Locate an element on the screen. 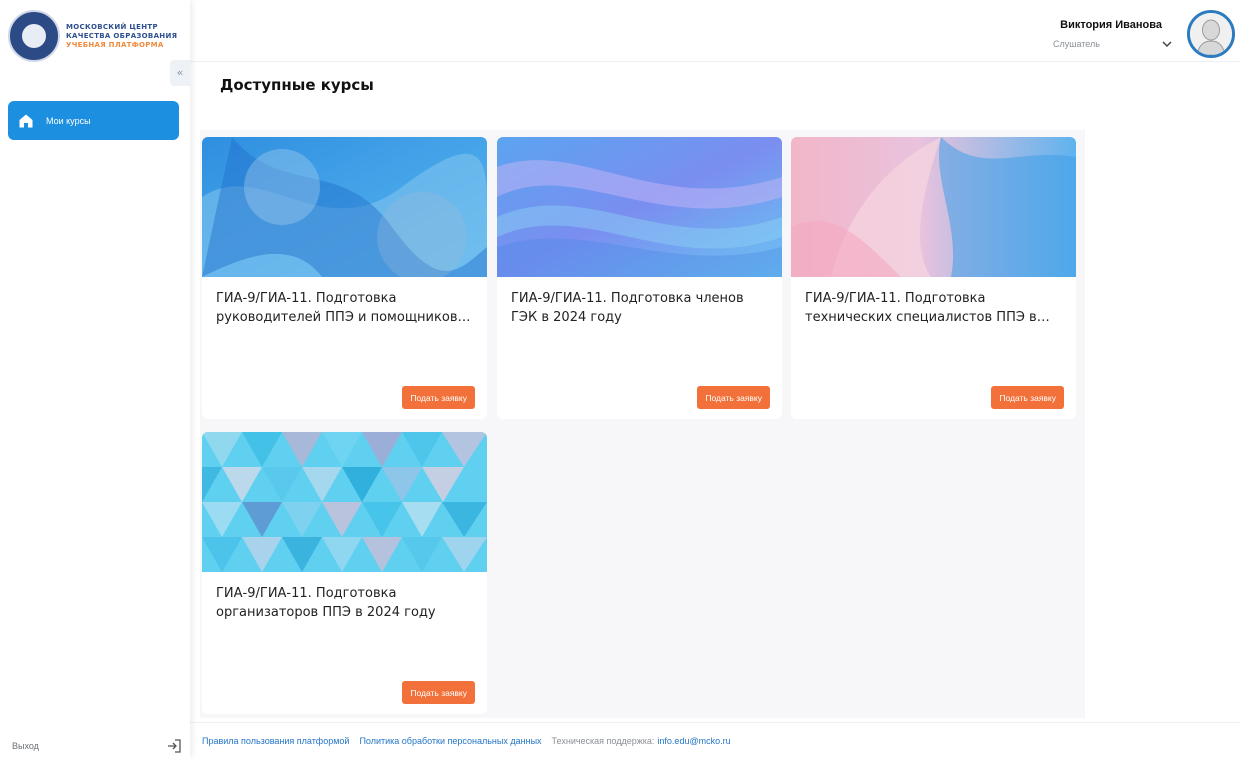  sidebar-item-label: Мои курсы is located at coordinates (68, 120).